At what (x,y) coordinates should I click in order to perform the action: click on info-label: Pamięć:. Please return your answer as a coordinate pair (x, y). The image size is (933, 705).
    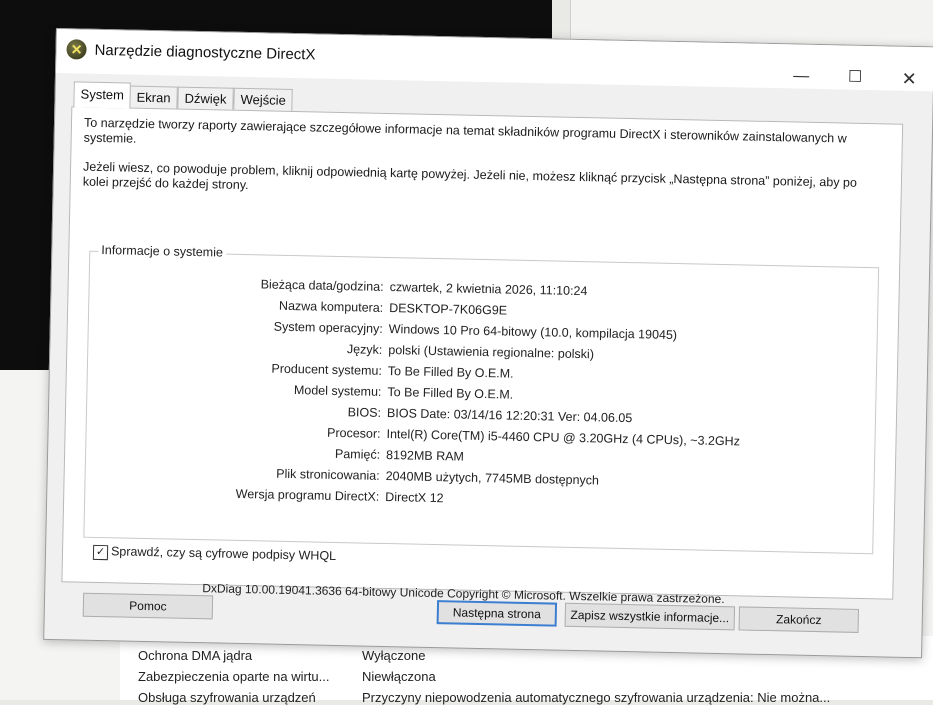
    Looking at the image, I should click on (358, 454).